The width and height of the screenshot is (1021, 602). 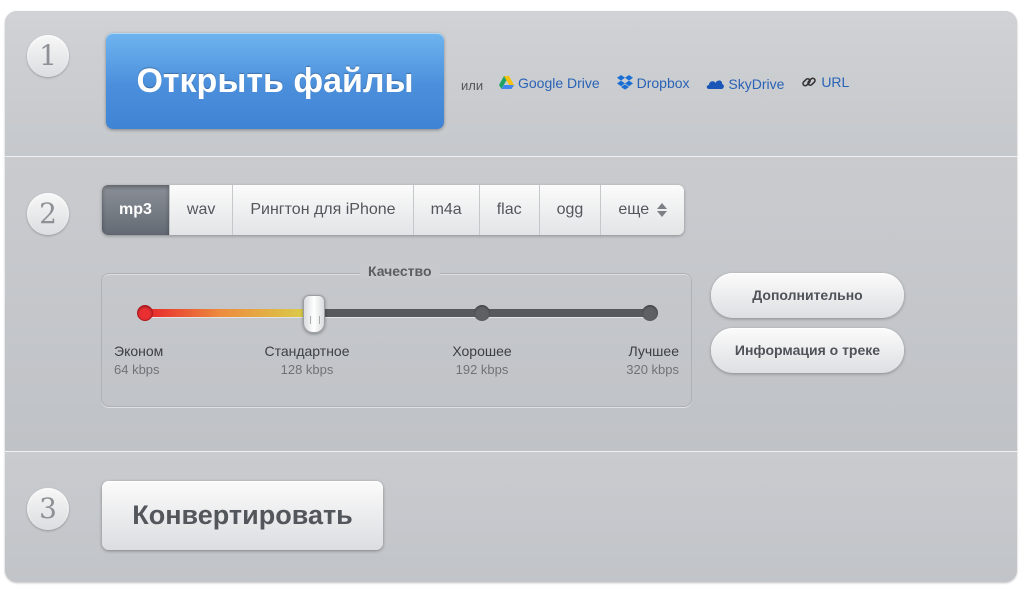 I want to click on format-tab-iphone-ringtone: Рингтон для iPhone, so click(x=323, y=210).